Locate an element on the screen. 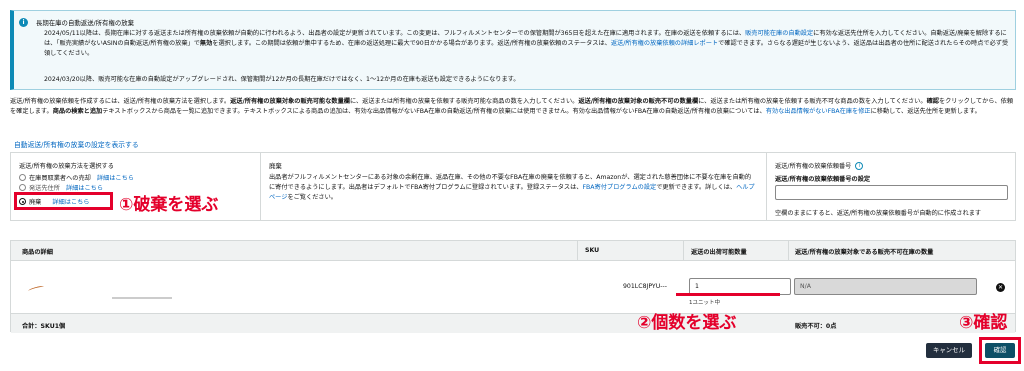 This screenshot has height=371, width=1024. quantity-hint: 1ユニット中 is located at coordinates (704, 303).